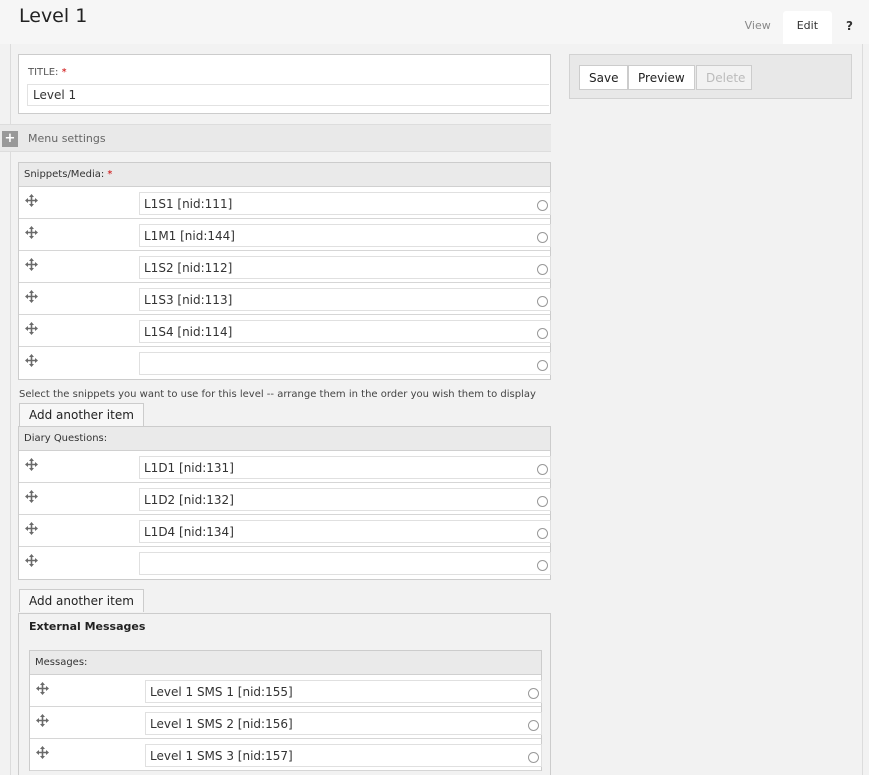 The image size is (869, 775). Describe the element at coordinates (661, 77) in the screenshot. I see `preview-button: Preview` at that location.